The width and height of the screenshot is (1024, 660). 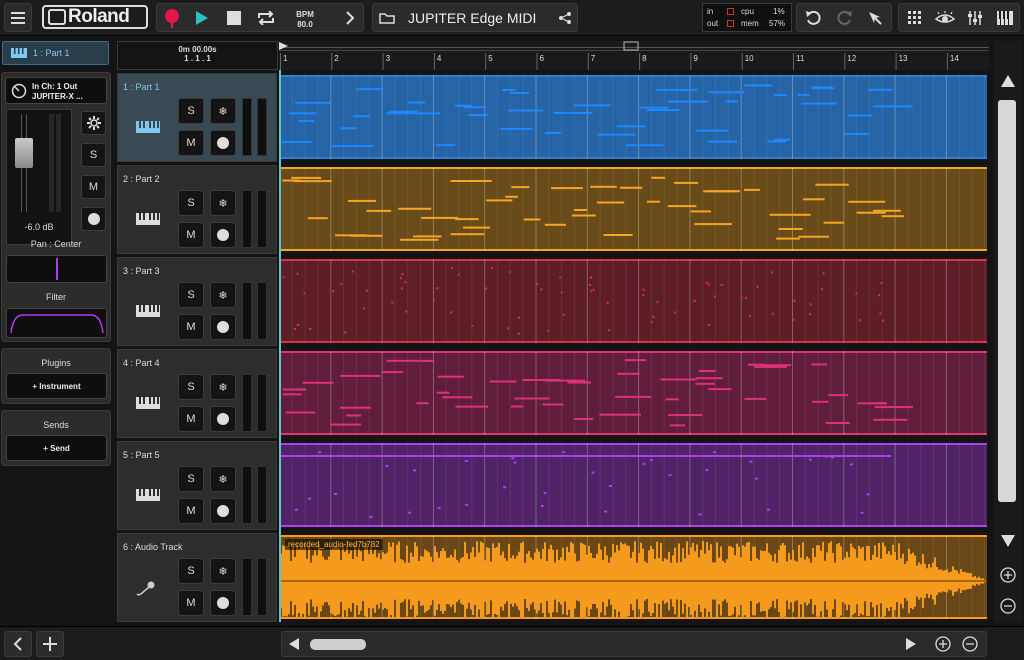 I want to click on redo-button, so click(x=845, y=17).